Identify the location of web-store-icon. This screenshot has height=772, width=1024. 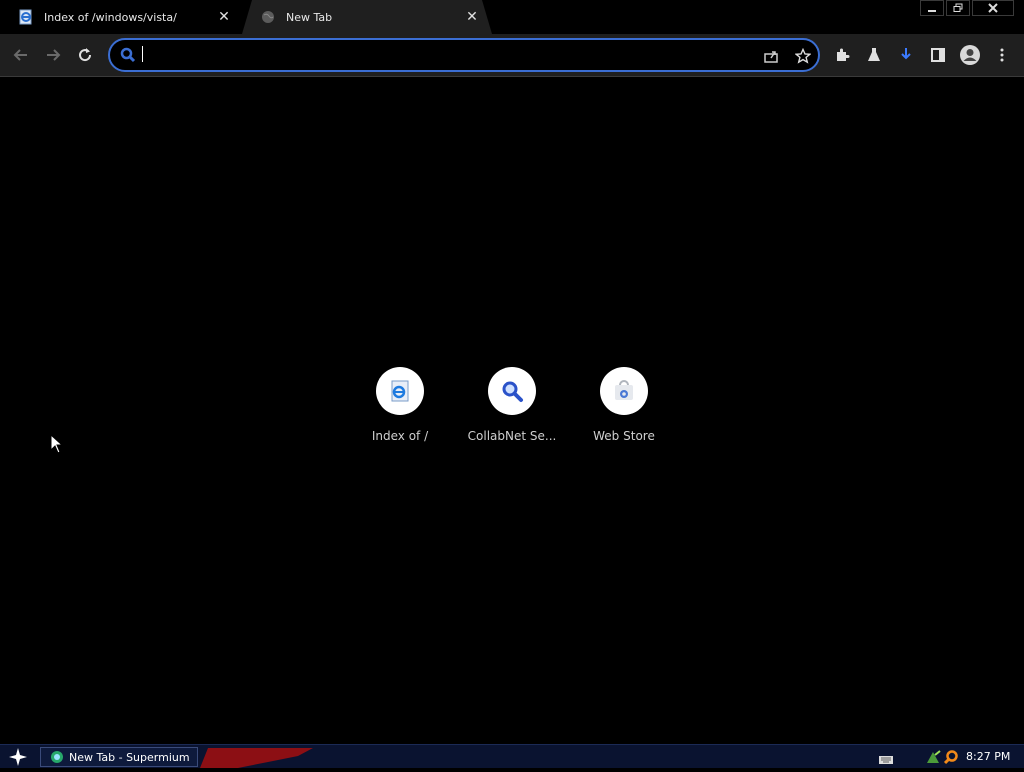
(624, 391).